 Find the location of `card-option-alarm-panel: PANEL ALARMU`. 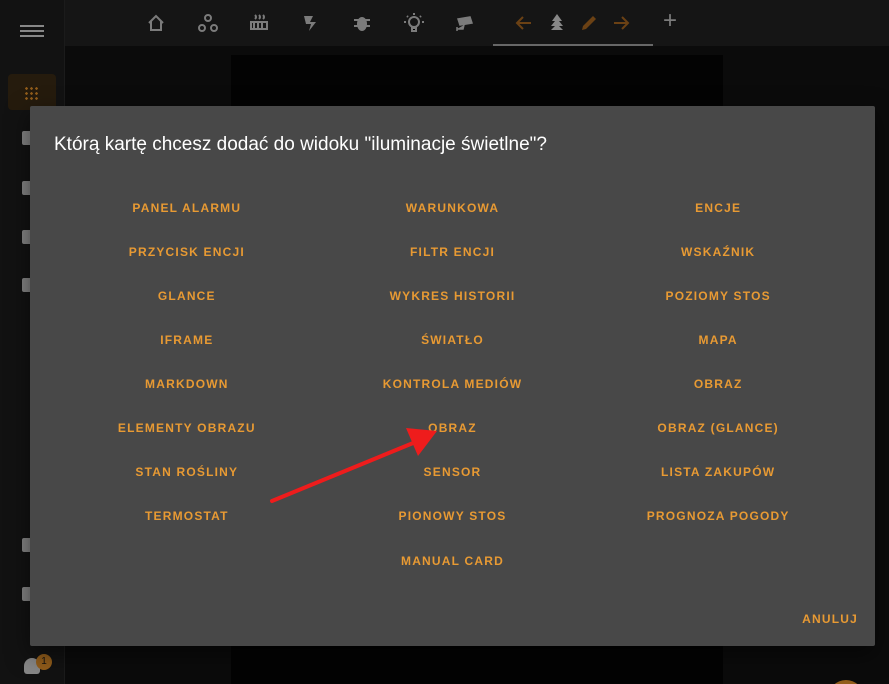

card-option-alarm-panel: PANEL ALARMU is located at coordinates (187, 208).